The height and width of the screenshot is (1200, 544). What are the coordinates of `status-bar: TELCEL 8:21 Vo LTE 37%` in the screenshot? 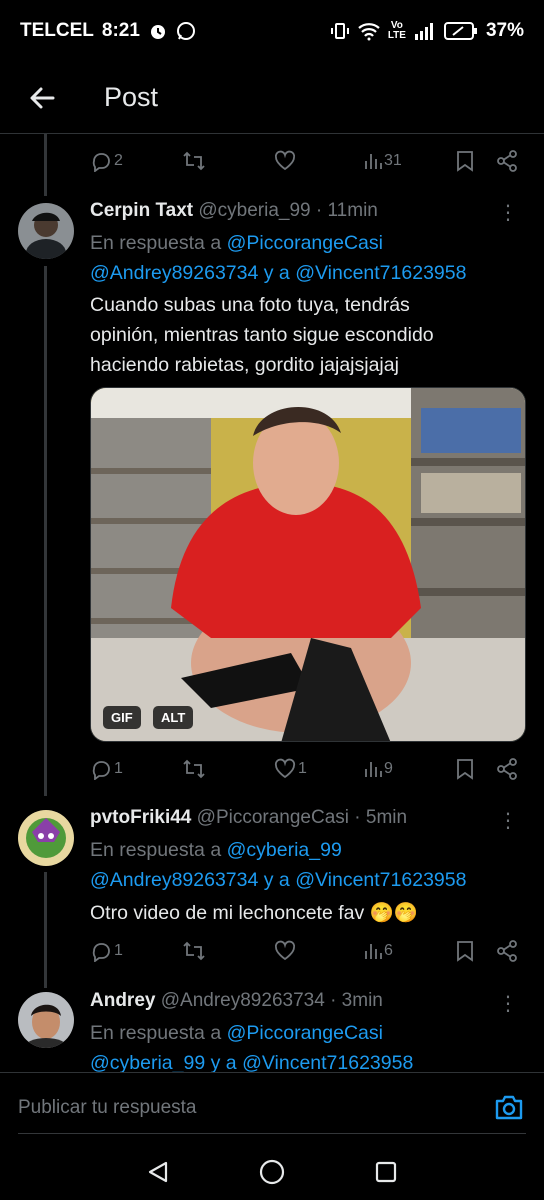 It's located at (272, 31).